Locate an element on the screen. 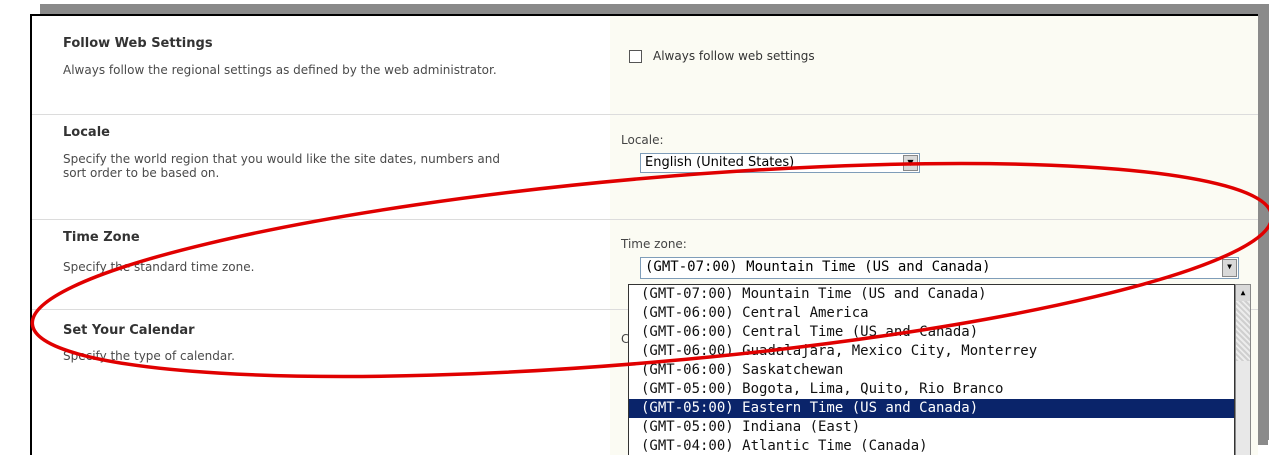  frame-shadow-top is located at coordinates (669, 9).